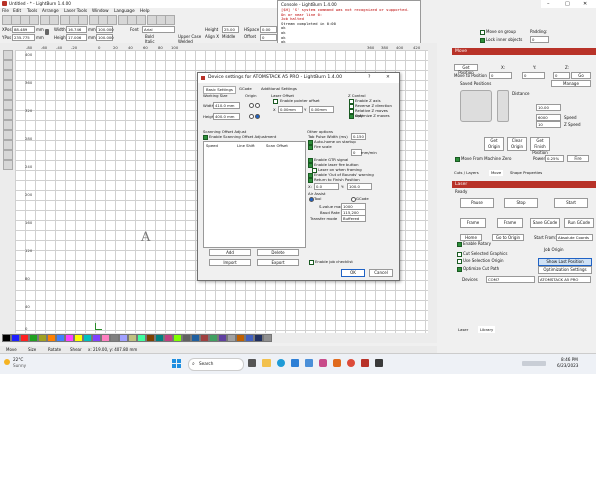 Image resolution: width=596 pixels, height=499 pixels. What do you see at coordinates (388, 78) in the screenshot?
I see `dialog-close-icon: ✕` at bounding box center [388, 78].